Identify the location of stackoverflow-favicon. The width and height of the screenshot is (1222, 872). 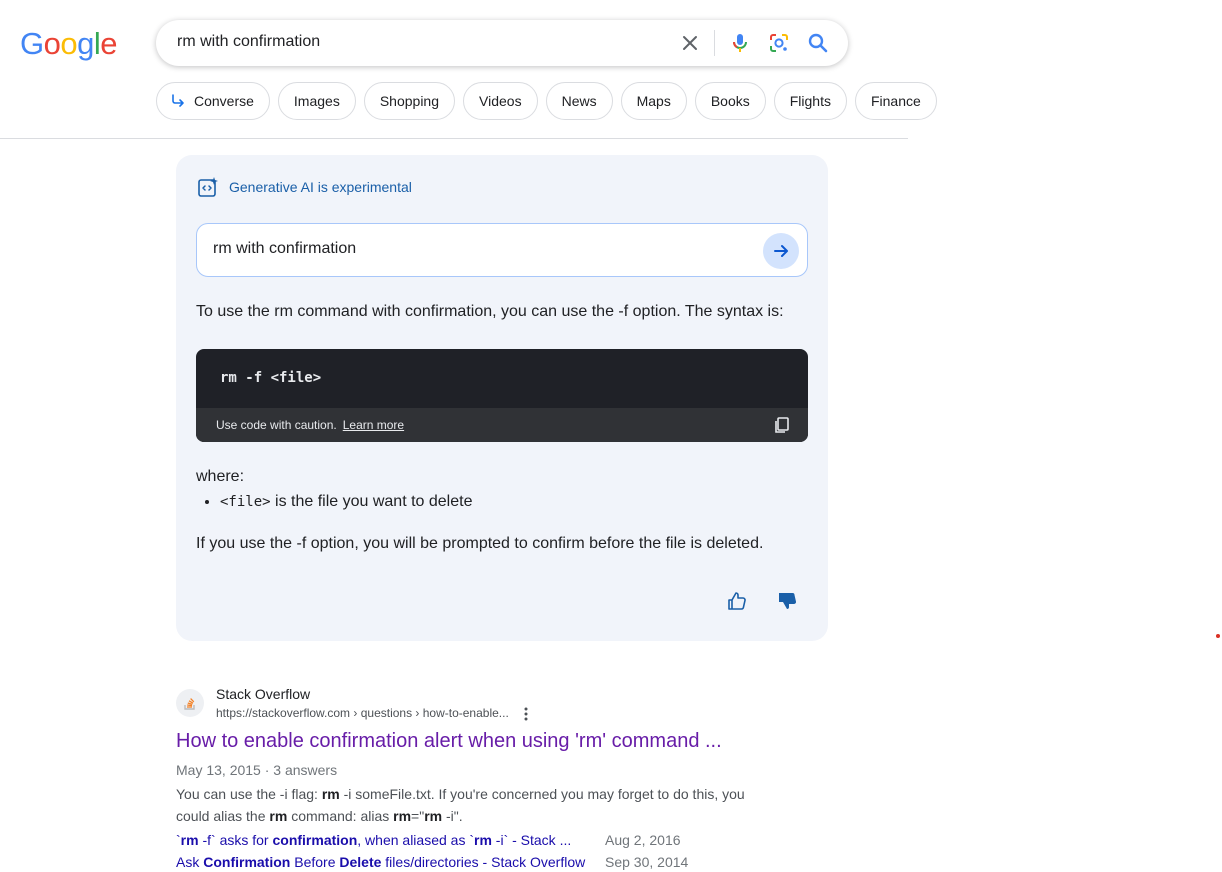
(190, 703).